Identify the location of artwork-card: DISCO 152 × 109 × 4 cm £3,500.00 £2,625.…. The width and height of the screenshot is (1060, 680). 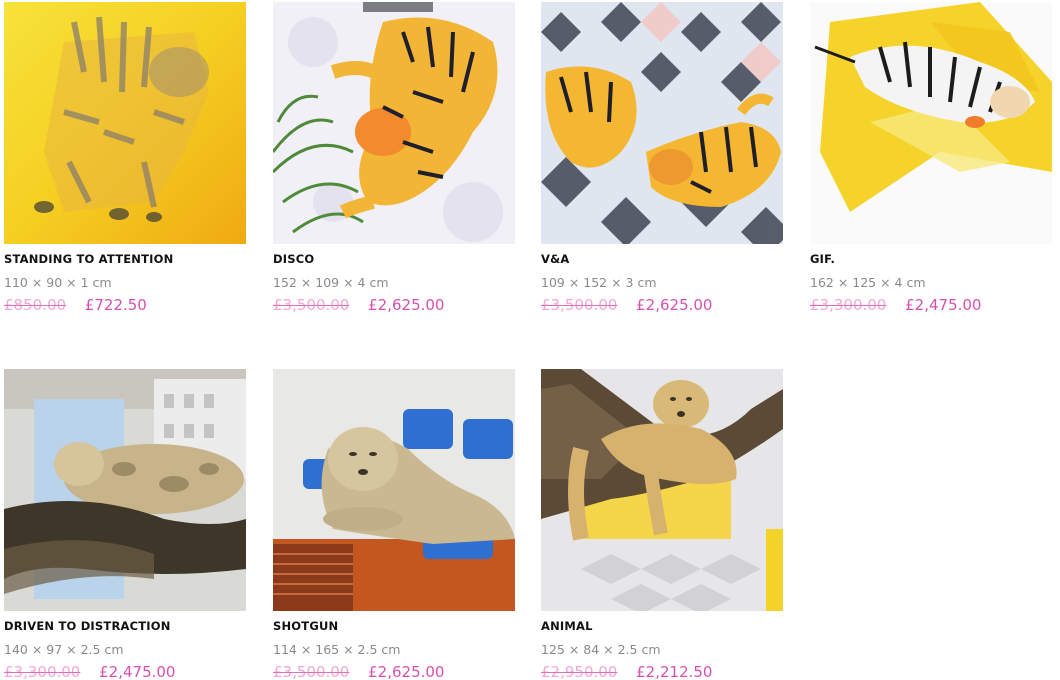
(394, 158).